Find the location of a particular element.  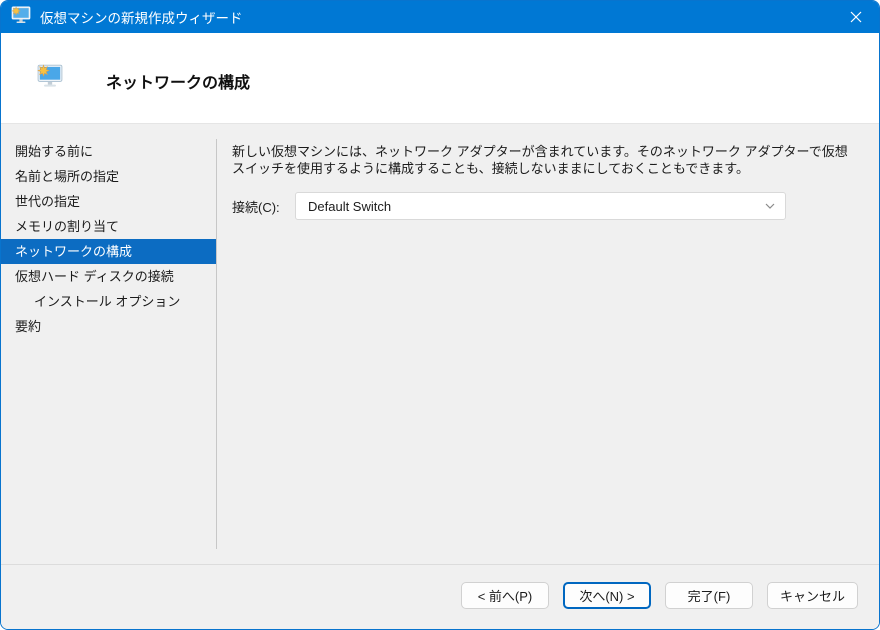

sidebar-item-summary: 要約 is located at coordinates (28, 326).